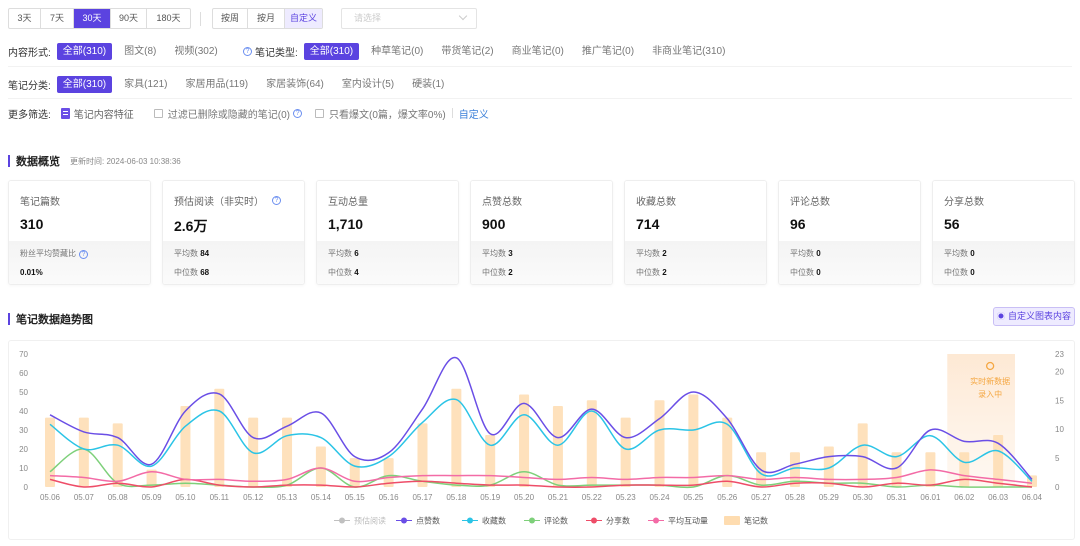 This screenshot has height=546, width=1080. What do you see at coordinates (467, 51) in the screenshot?
I see `note-type-option: 带货笔记(2)` at bounding box center [467, 51].